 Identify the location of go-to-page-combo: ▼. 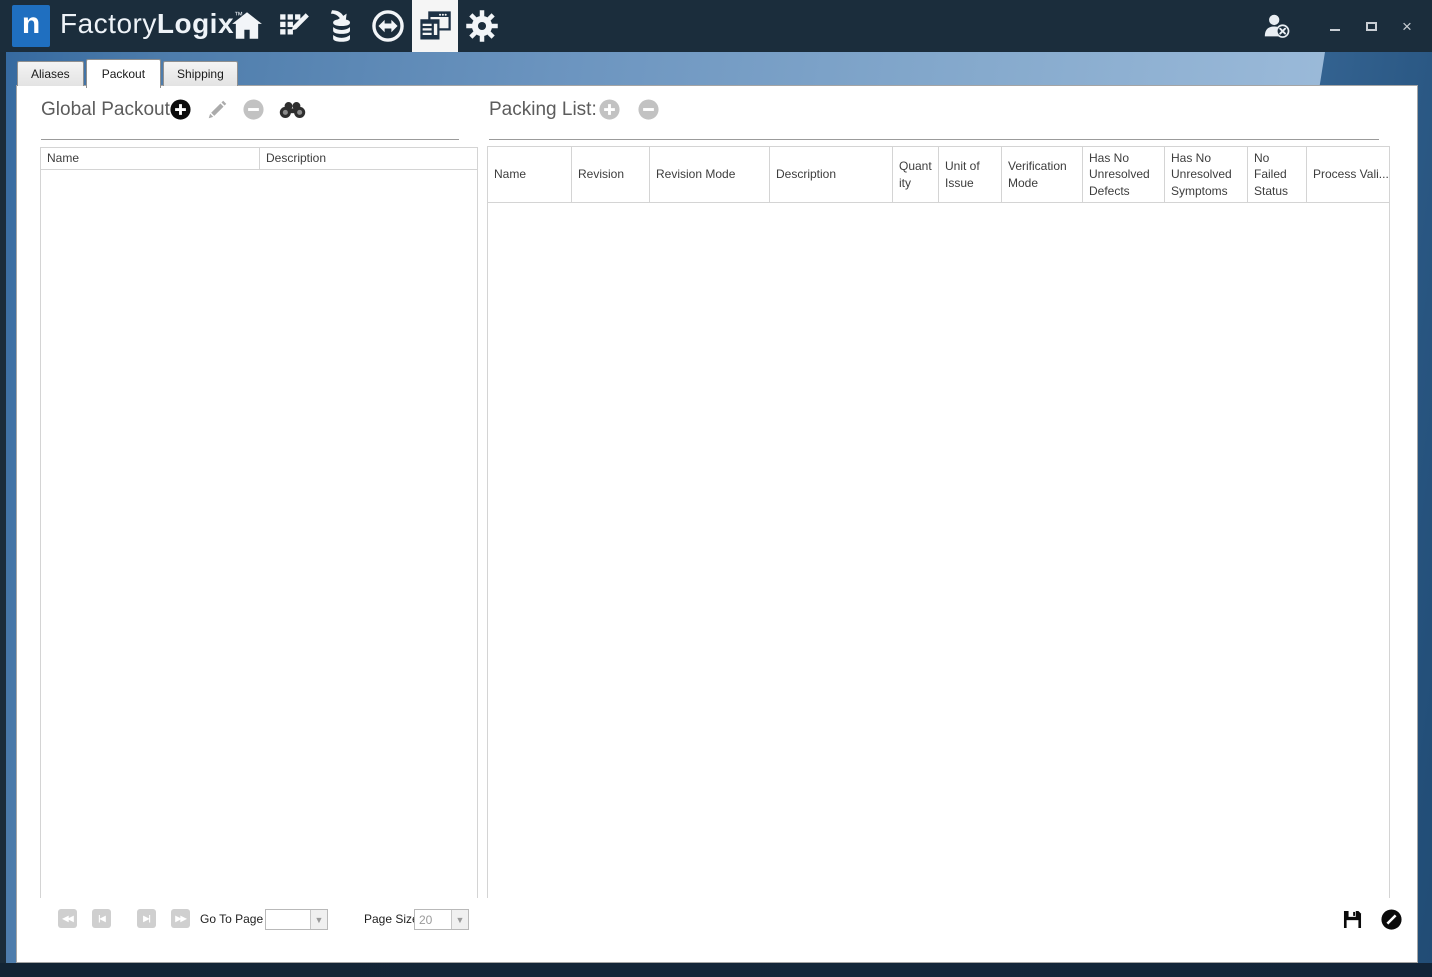
(296, 919).